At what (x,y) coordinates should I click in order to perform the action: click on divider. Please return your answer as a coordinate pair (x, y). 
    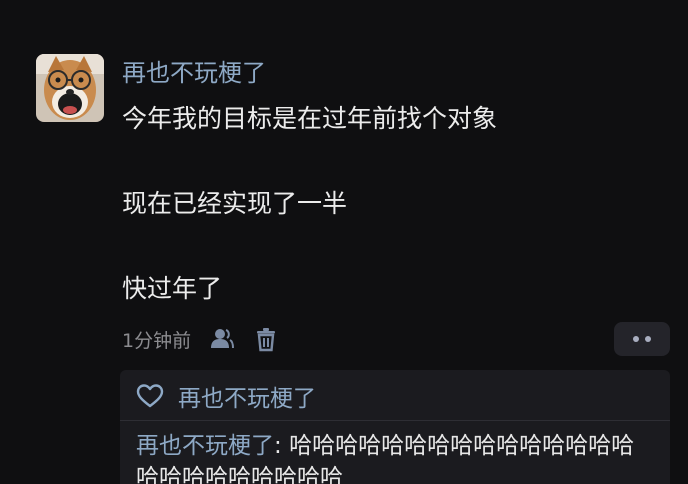
    Looking at the image, I should click on (395, 420).